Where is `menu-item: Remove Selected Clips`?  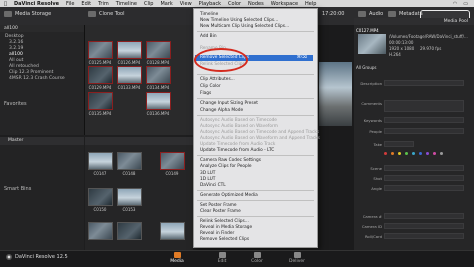
menu-item: Remove Selected Clips is located at coordinates (224, 239).